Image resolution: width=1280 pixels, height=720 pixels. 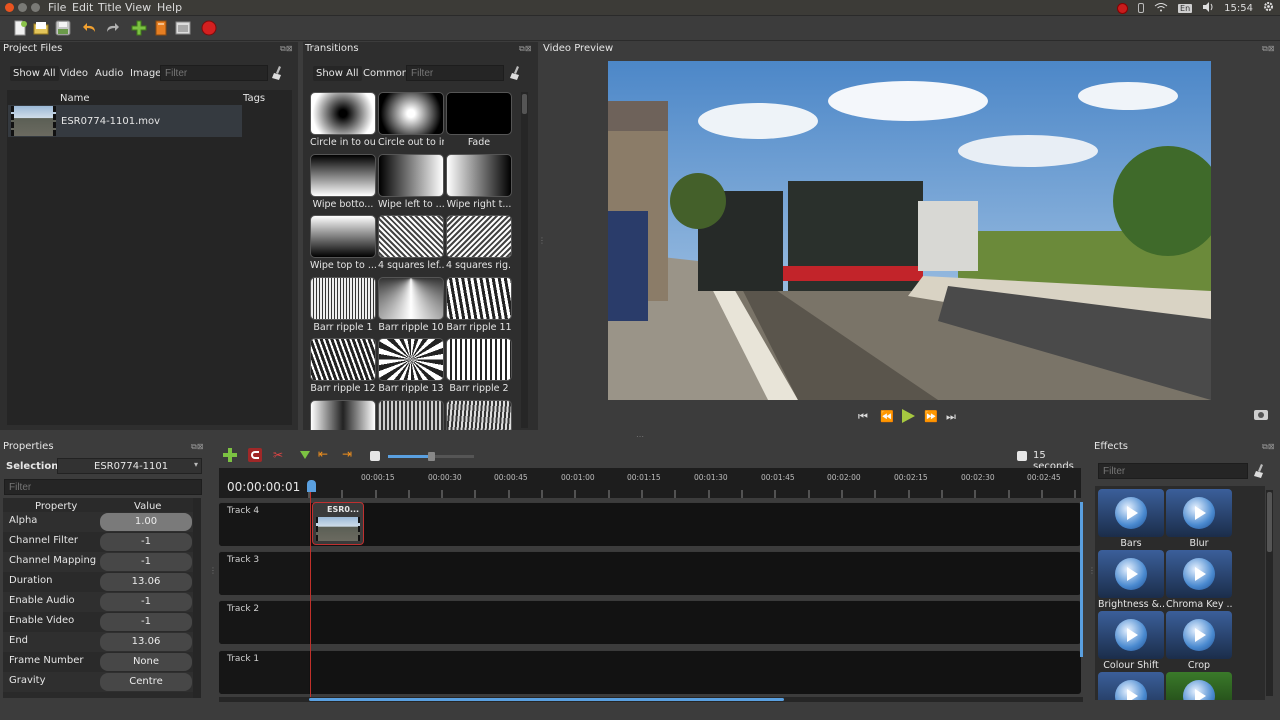 What do you see at coordinates (479, 366) in the screenshot?
I see `transition-item: Barr ripple 2` at bounding box center [479, 366].